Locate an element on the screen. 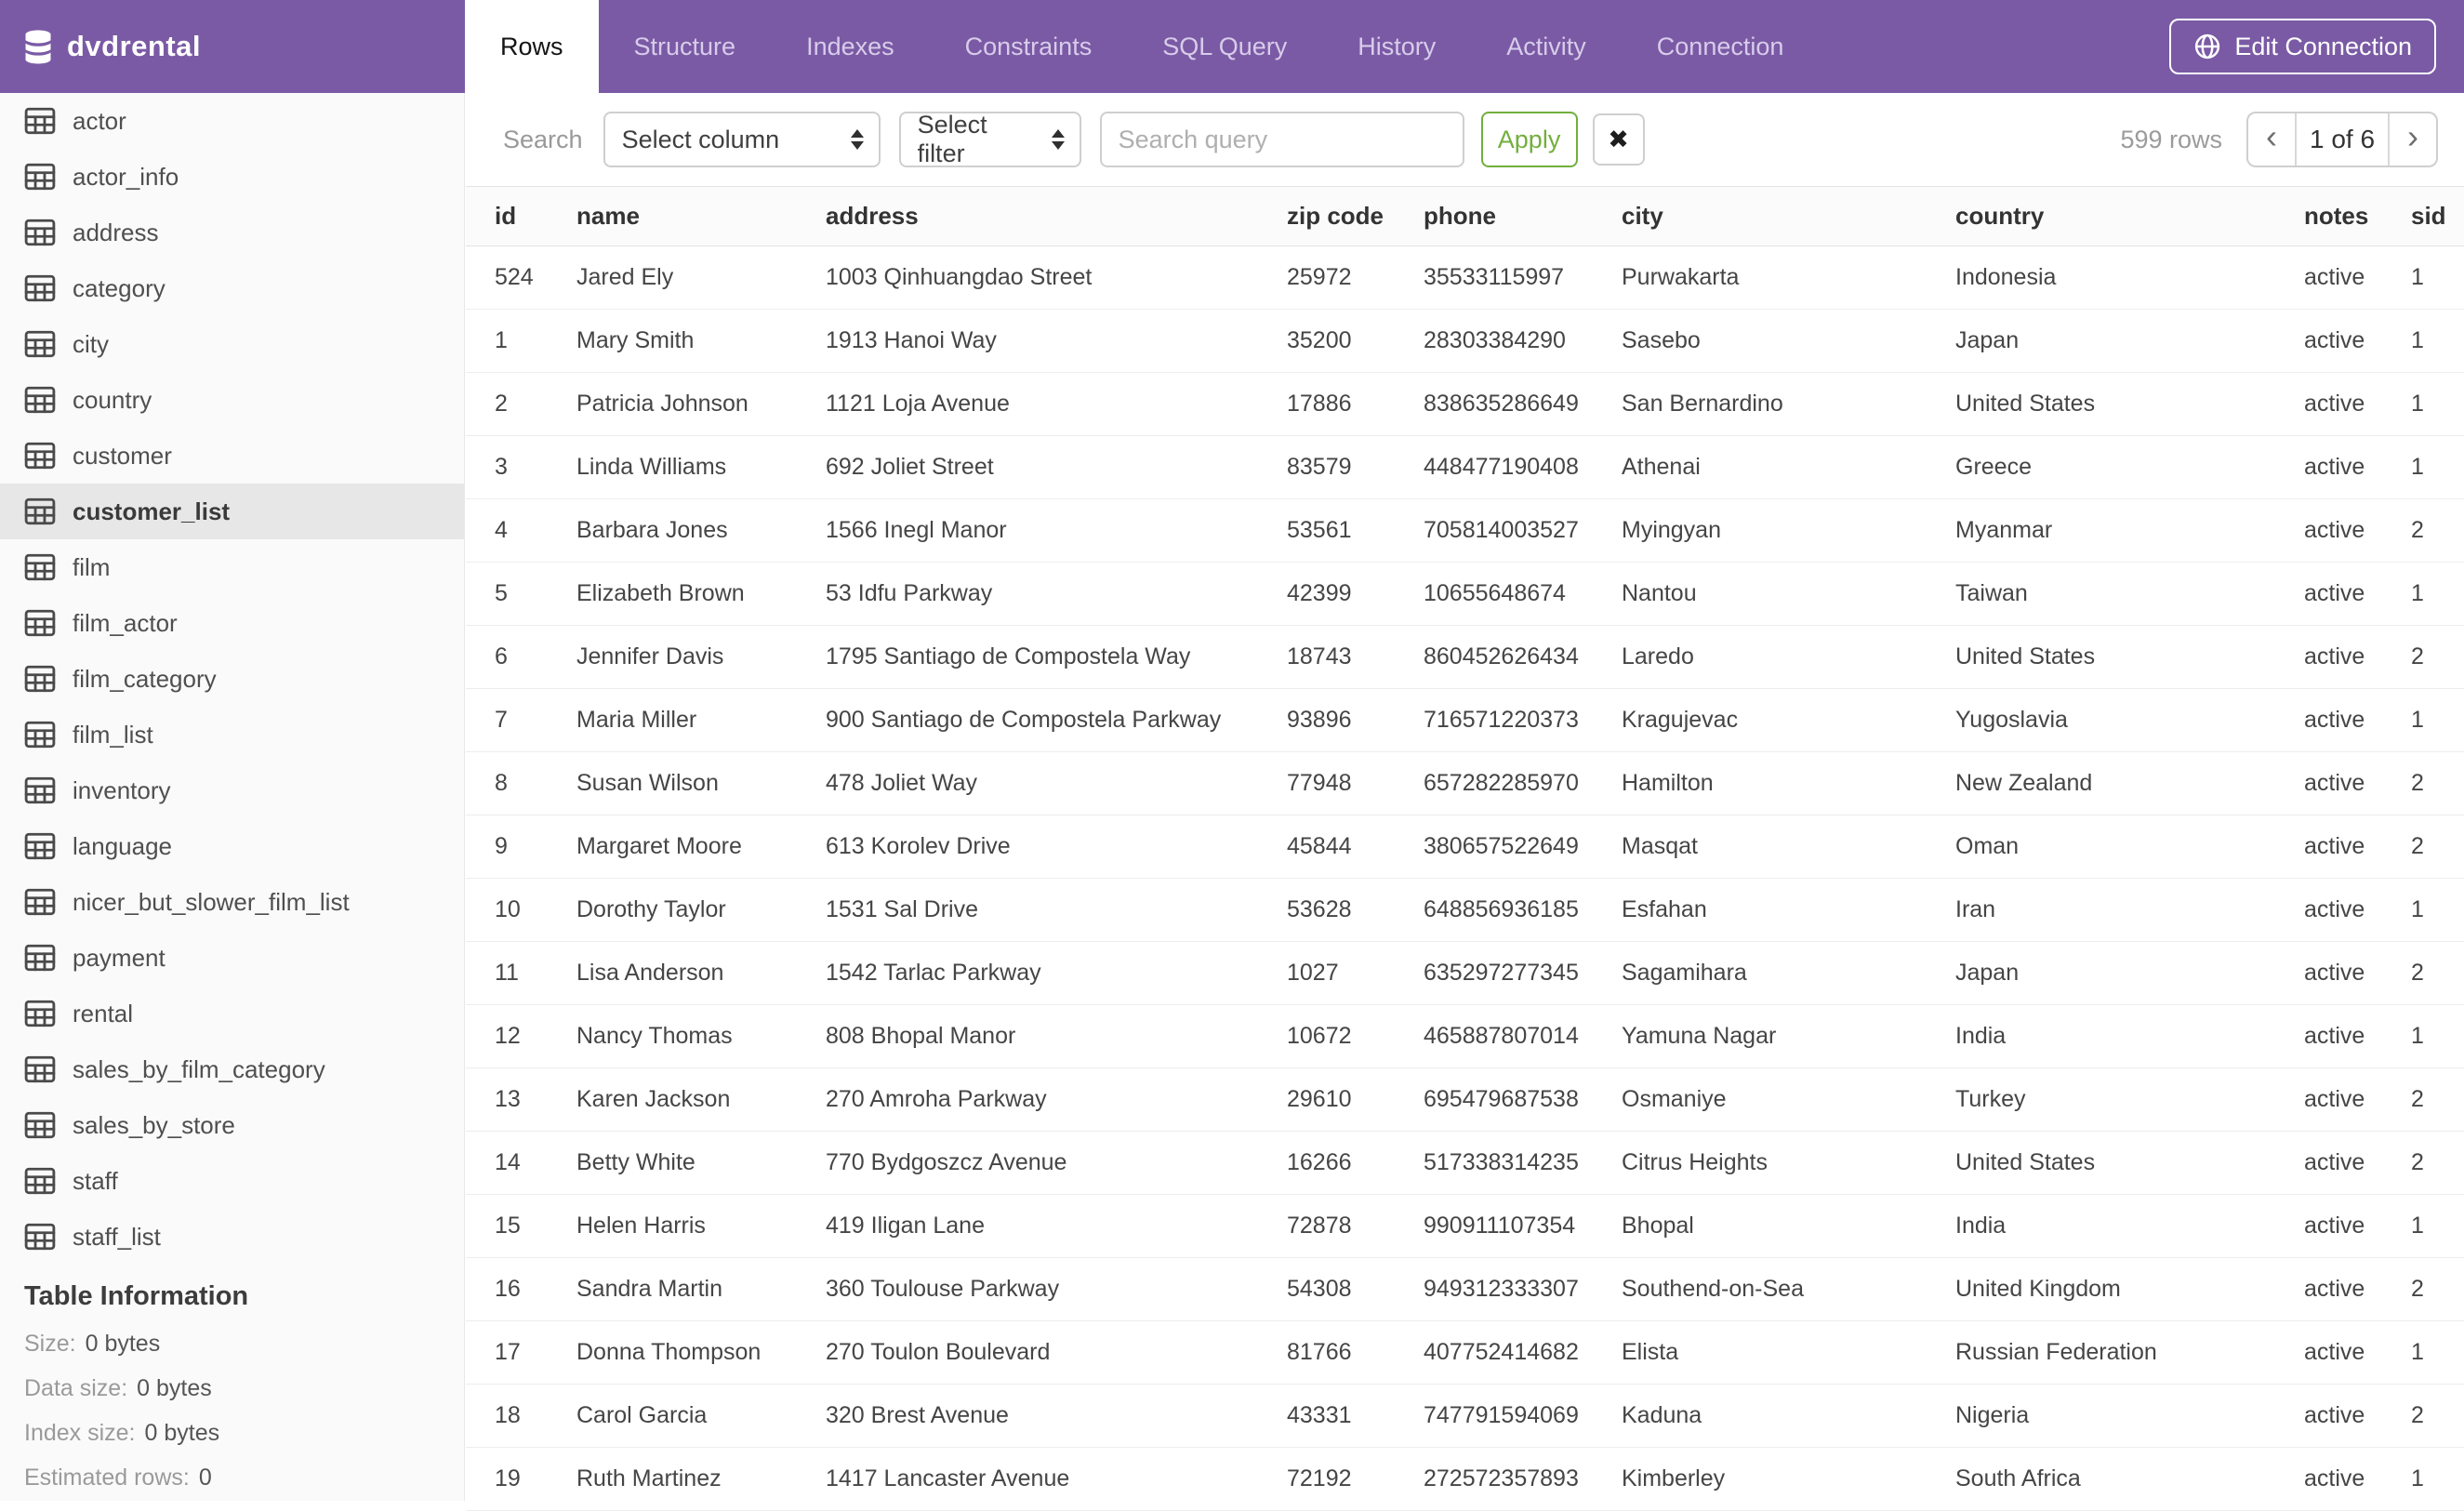 The width and height of the screenshot is (2464, 1511). sidebar-item-customer: customer is located at coordinates (232, 456).